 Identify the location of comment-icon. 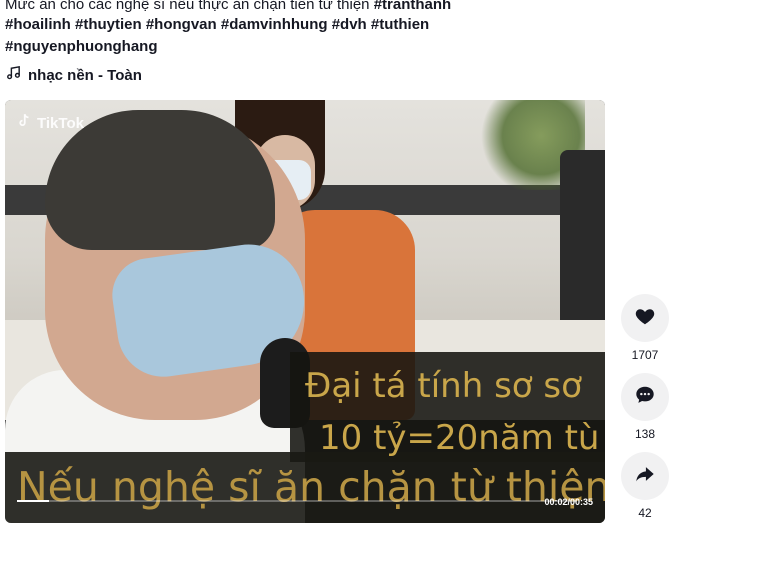
(645, 397).